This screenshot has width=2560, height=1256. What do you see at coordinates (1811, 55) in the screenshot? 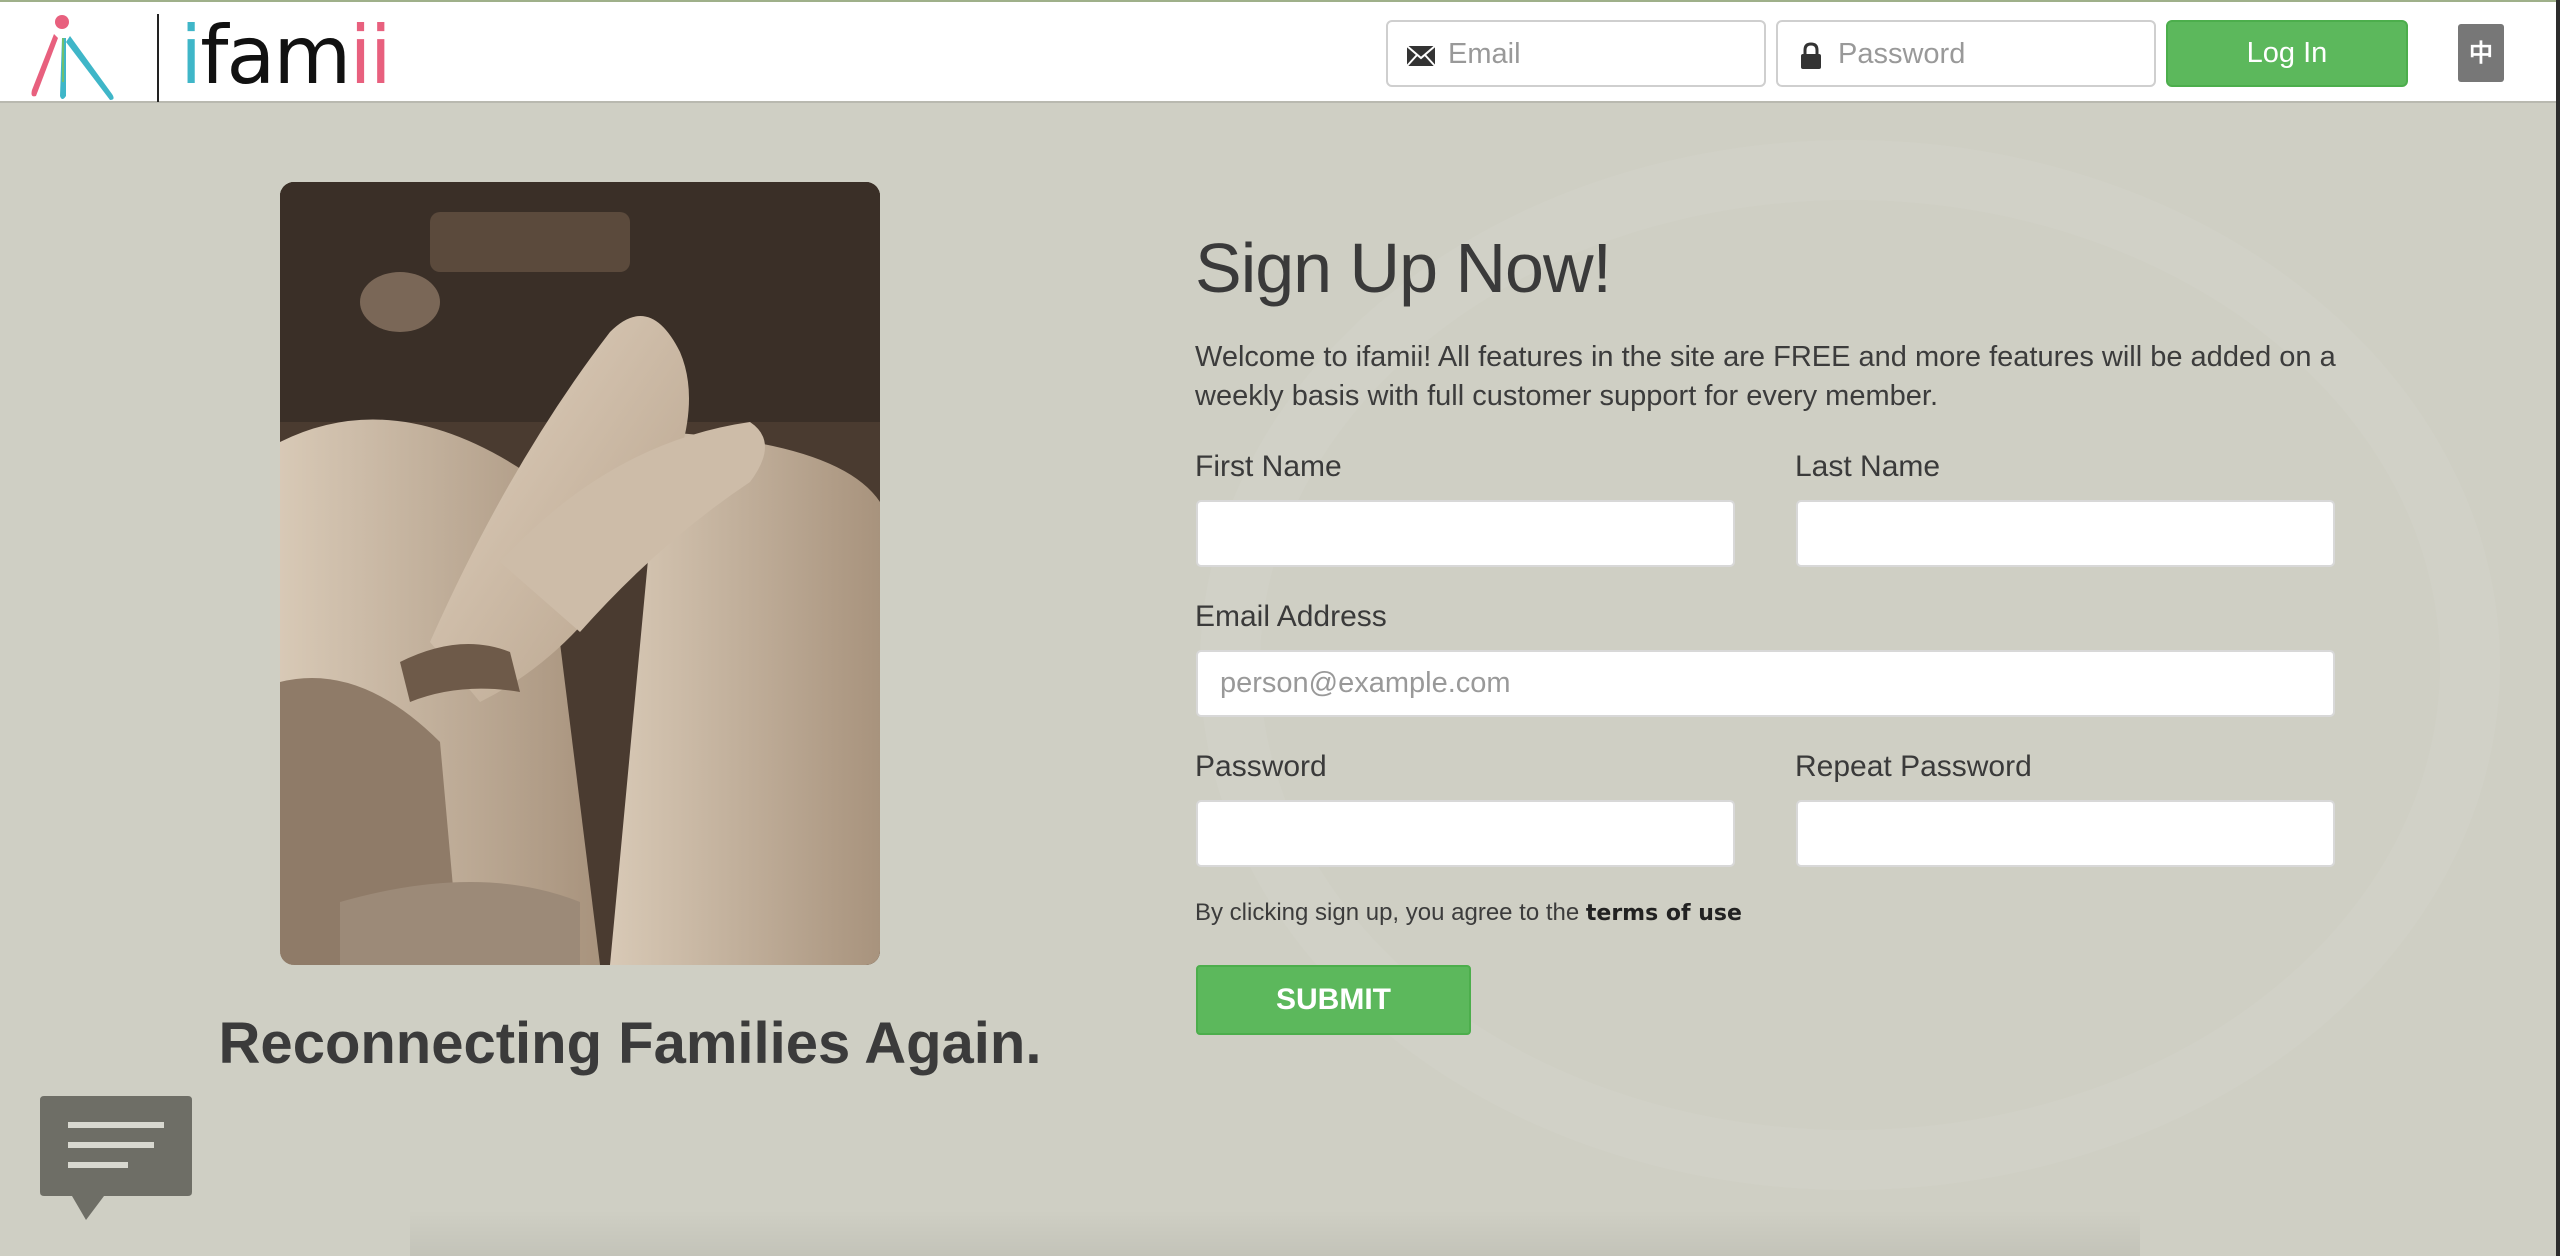
I see `lock-icon` at bounding box center [1811, 55].